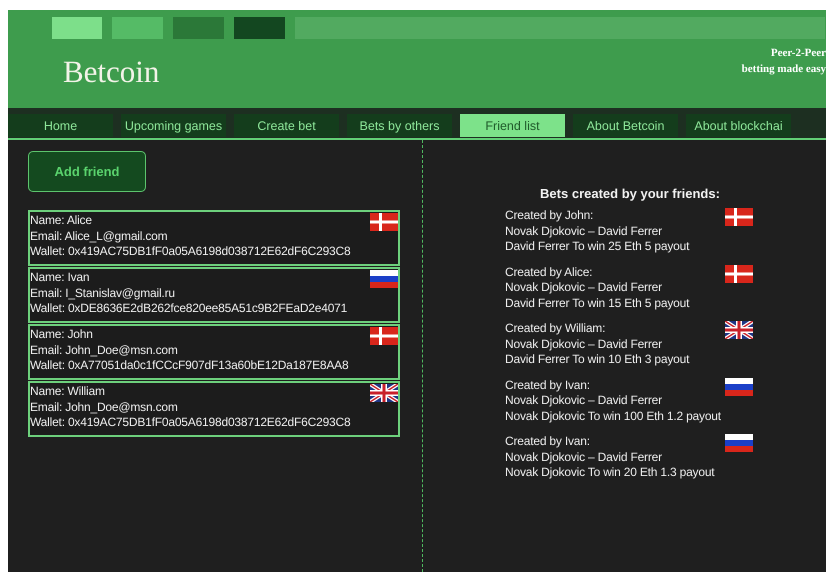 The image size is (826, 572). Describe the element at coordinates (62, 334) in the screenshot. I see `friend-name: Name: John` at that location.